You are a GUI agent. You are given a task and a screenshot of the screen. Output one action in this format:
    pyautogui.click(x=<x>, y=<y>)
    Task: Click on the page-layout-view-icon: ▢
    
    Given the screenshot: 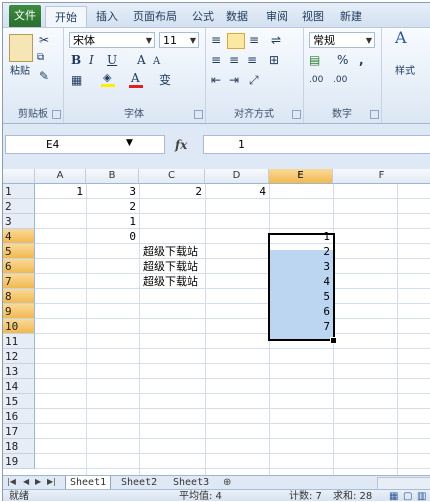 What is the action you would take?
    pyautogui.click(x=407, y=495)
    